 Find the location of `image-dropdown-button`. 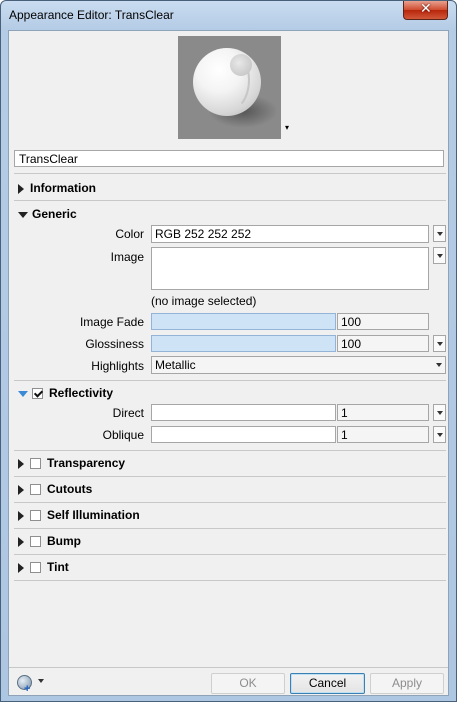

image-dropdown-button is located at coordinates (439, 255).